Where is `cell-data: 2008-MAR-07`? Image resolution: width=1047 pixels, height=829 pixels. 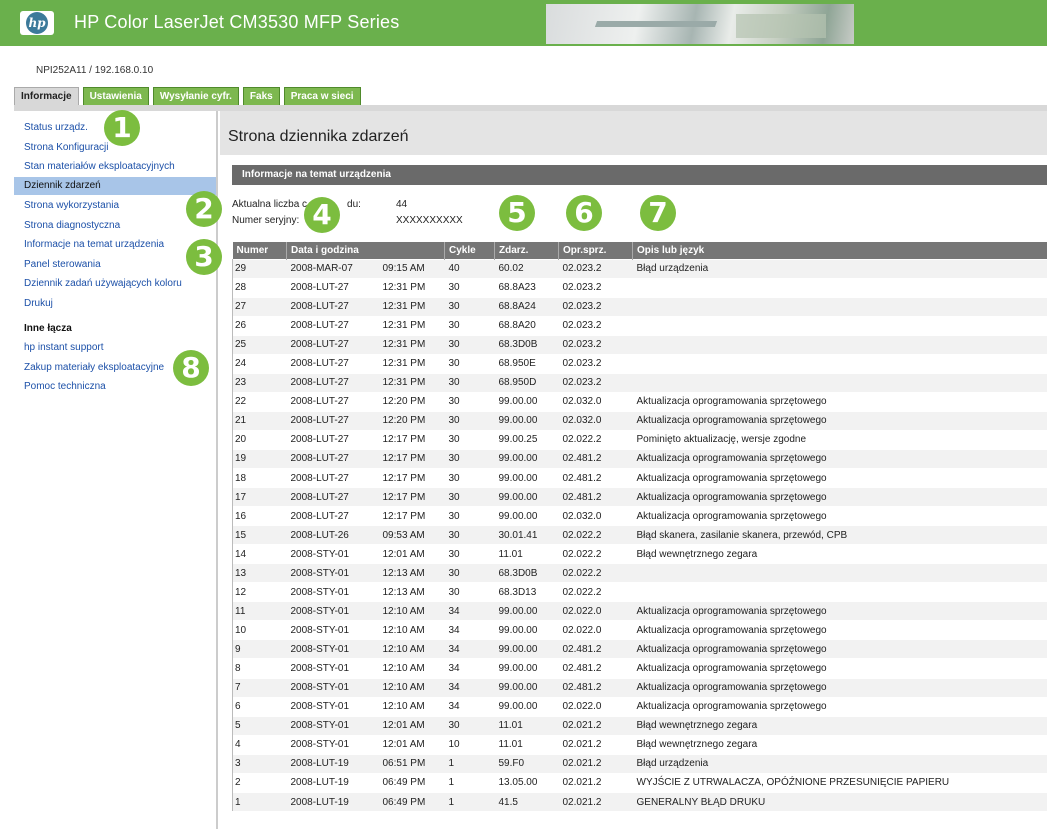
cell-data: 2008-MAR-07 is located at coordinates (332, 268).